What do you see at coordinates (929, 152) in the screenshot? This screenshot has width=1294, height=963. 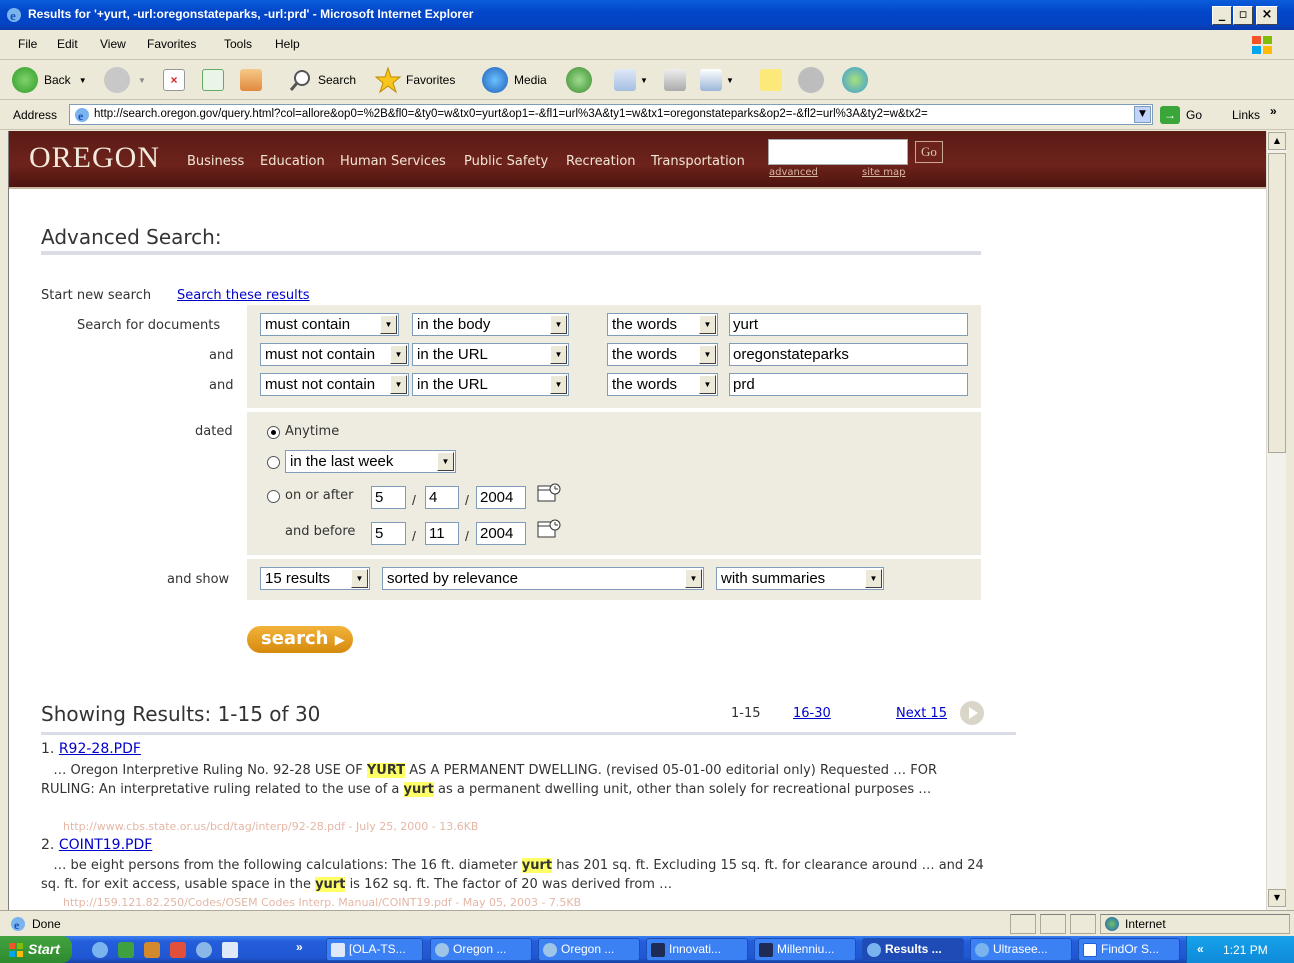 I see `site-search-go-button: Go` at bounding box center [929, 152].